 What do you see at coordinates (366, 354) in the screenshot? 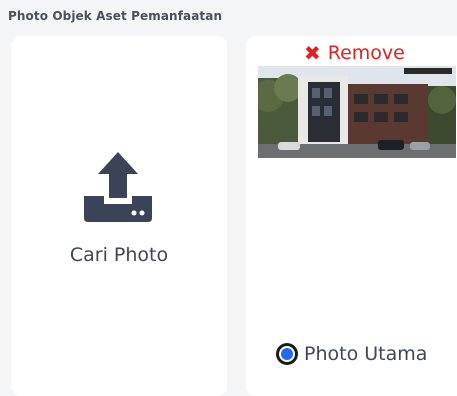
I see `primary-photo-label: Photo Utama` at bounding box center [366, 354].